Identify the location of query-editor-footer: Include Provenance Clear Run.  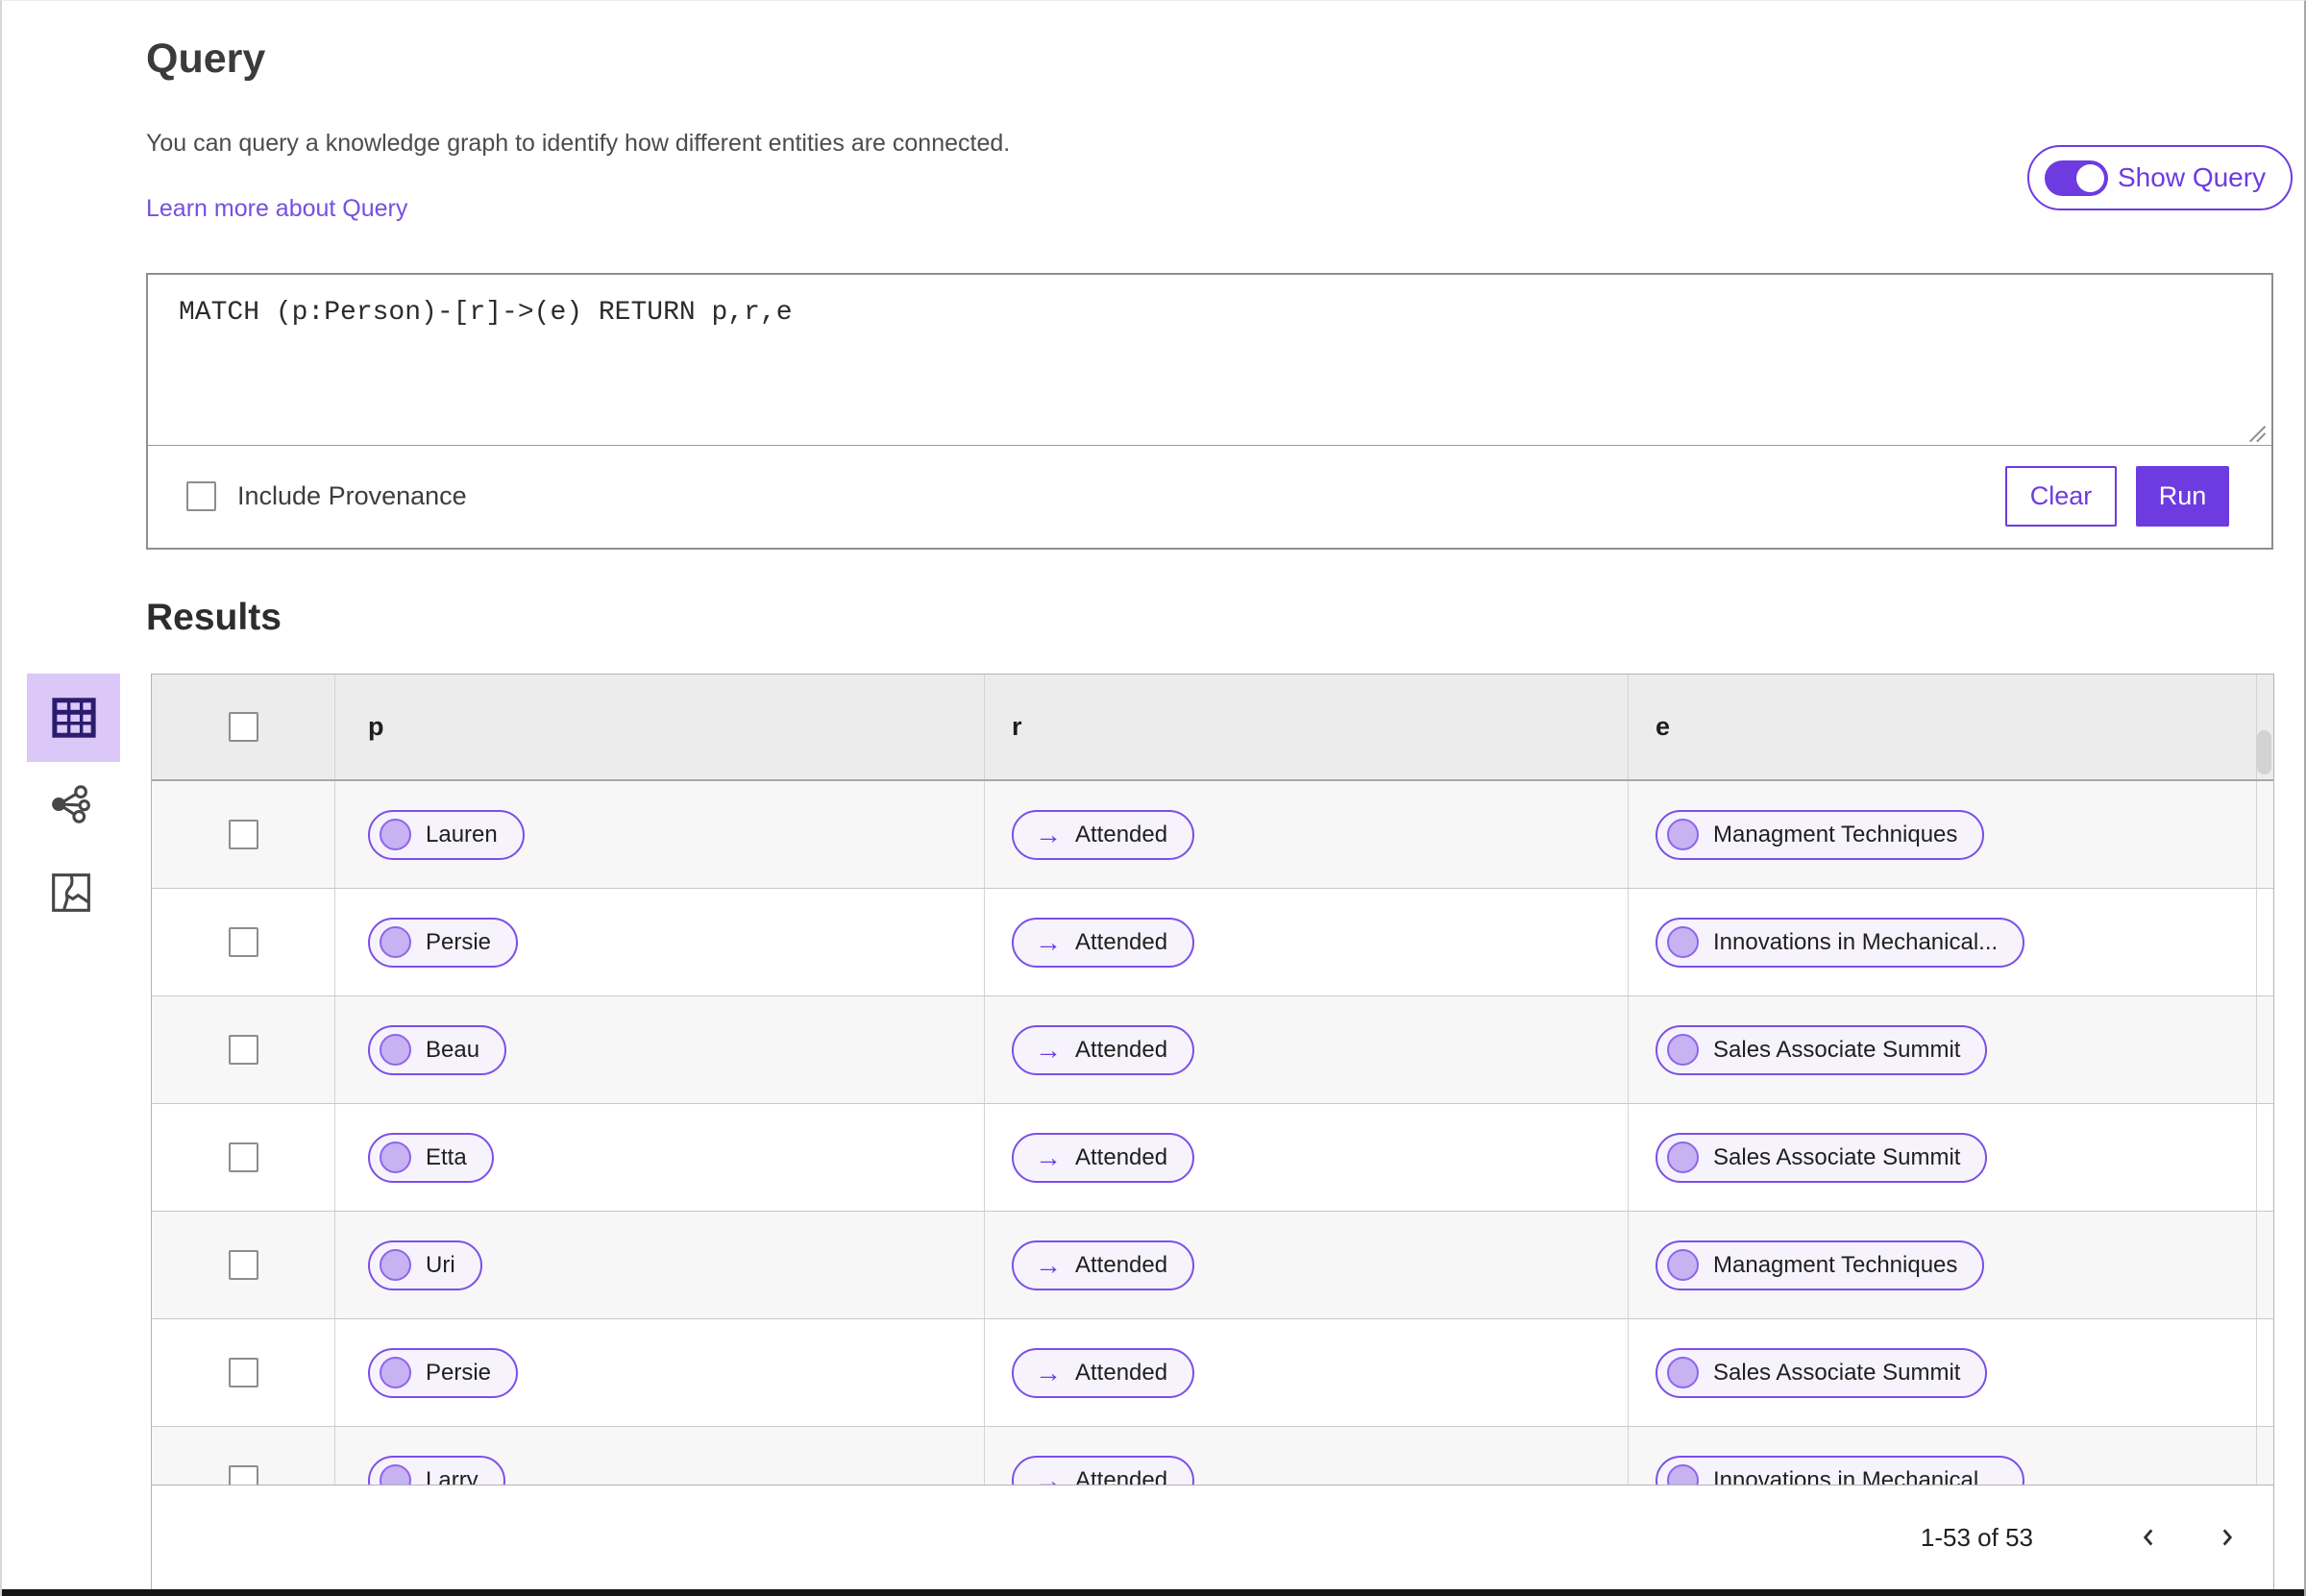
(1209, 496).